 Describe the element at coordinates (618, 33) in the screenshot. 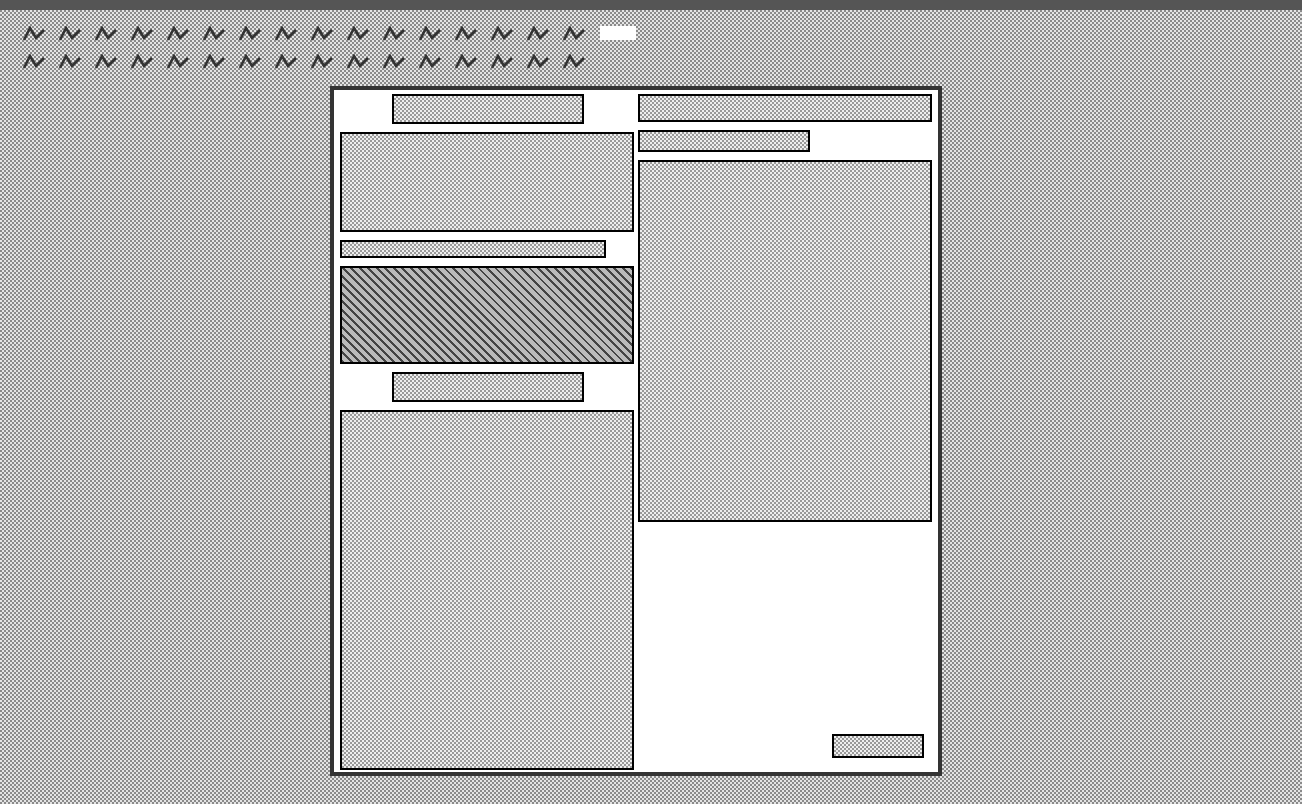

I see `input-field` at that location.